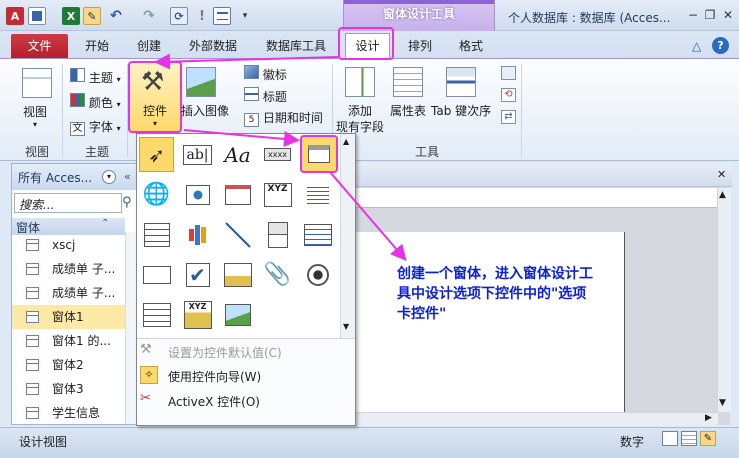 This screenshot has height=458, width=739. What do you see at coordinates (105, 223) in the screenshot?
I see `nav-group-collapse-icon: ⌃` at bounding box center [105, 223].